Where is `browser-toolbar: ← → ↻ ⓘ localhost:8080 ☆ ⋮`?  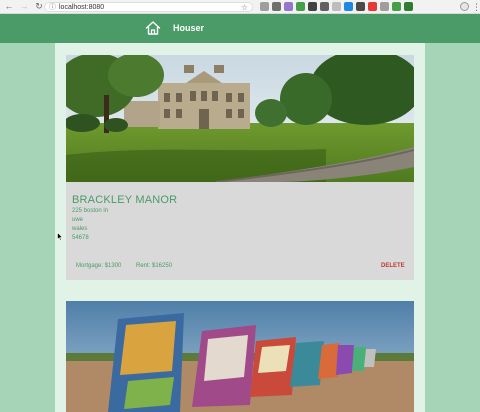 browser-toolbar: ← → ↻ ⓘ localhost:8080 ☆ ⋮ is located at coordinates (240, 7).